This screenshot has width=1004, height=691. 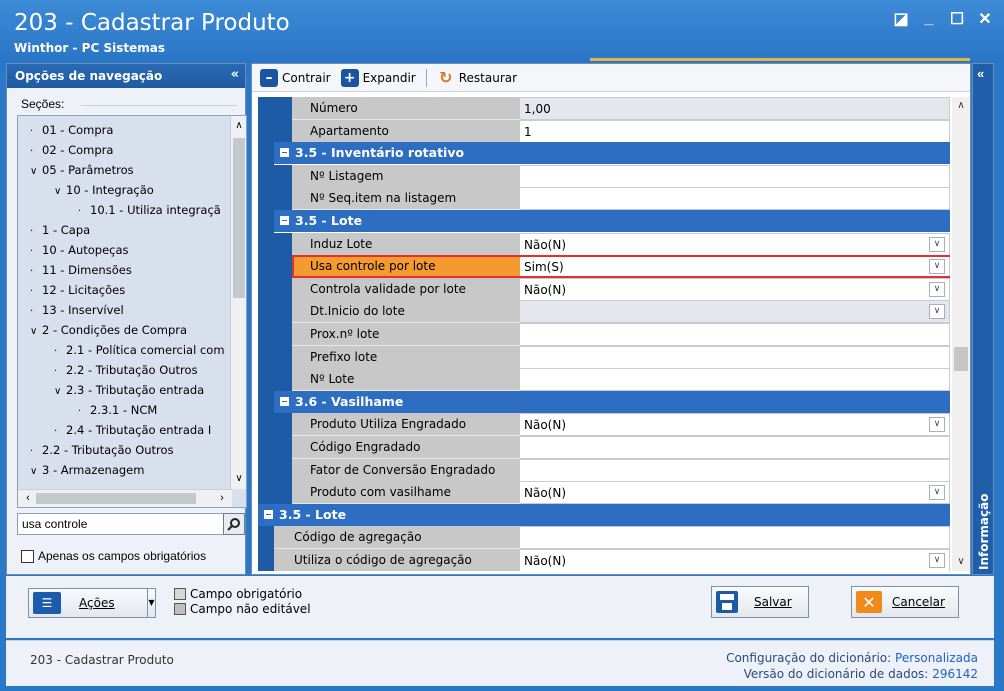 I want to click on tree-item: · 1 - Capa, so click(x=60, y=230).